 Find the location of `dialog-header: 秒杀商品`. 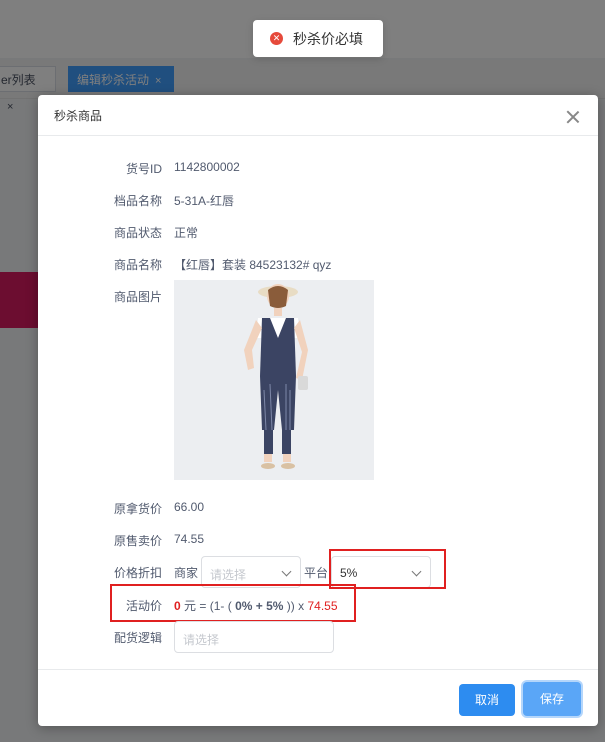

dialog-header: 秒杀商品 is located at coordinates (318, 115).